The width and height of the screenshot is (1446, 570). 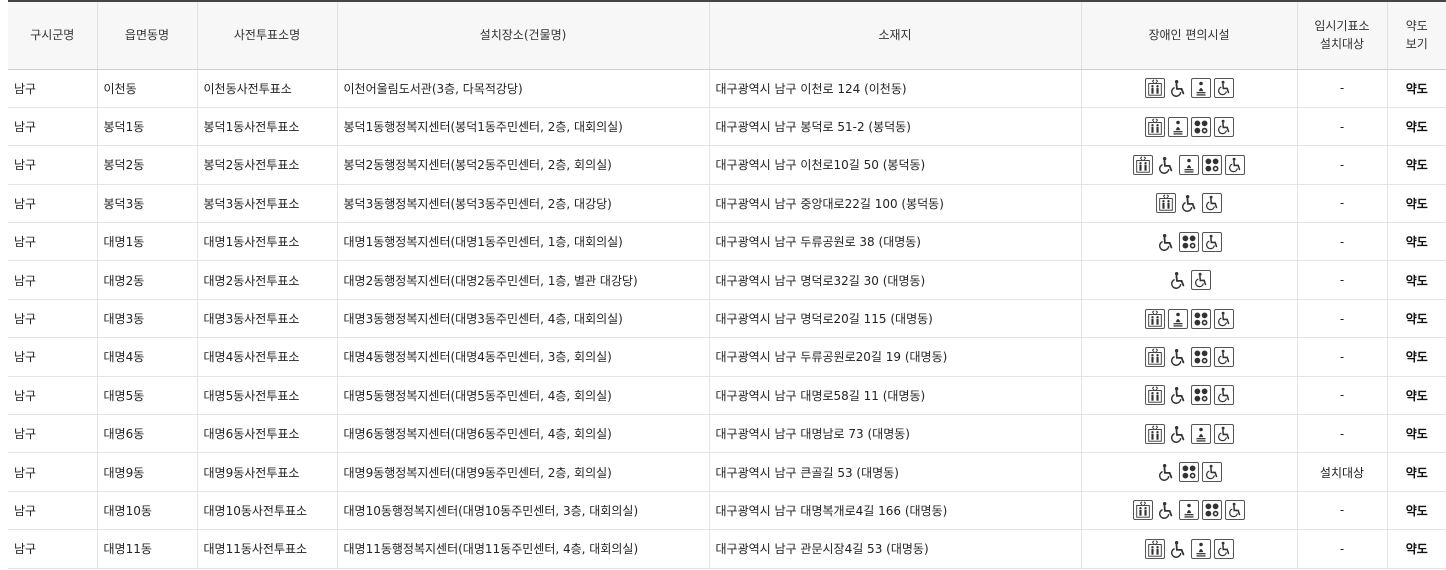 I want to click on cell-location: 대명5동행정복지센터(대명5동주민센터, 4층, 회의실), so click(x=523, y=396).